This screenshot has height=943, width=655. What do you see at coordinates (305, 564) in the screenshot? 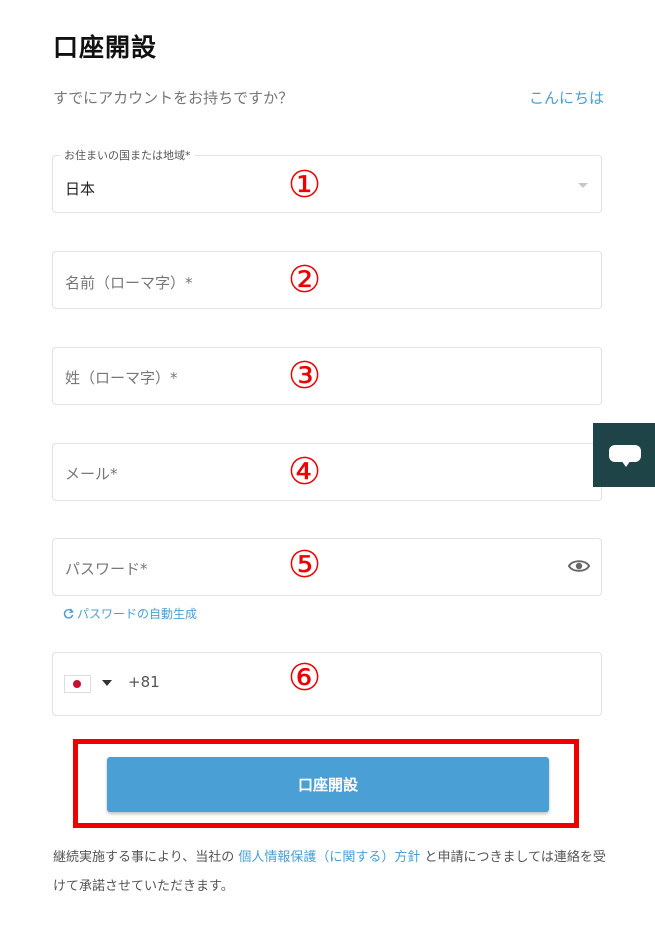
I see `annotation-5: ⑤` at bounding box center [305, 564].